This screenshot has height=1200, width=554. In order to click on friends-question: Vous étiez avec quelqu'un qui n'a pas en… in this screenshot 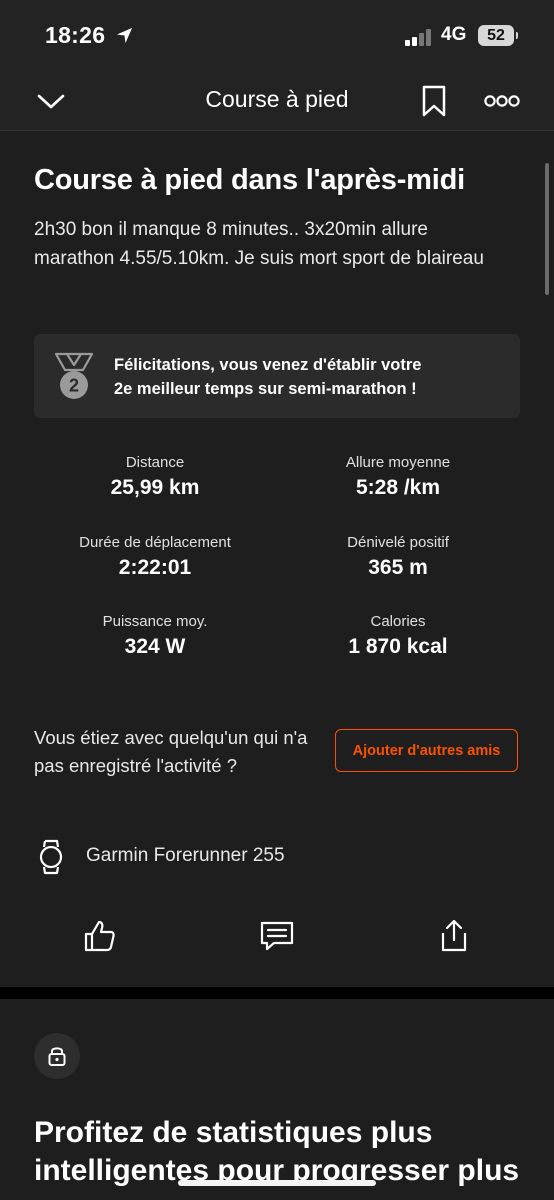, I will do `click(171, 751)`.